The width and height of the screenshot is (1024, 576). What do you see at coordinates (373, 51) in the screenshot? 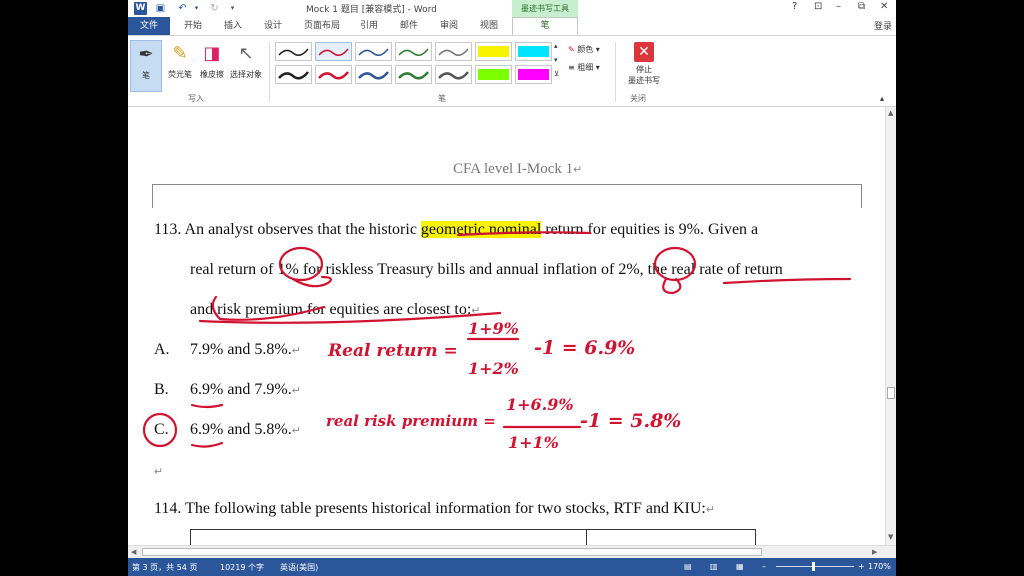
I see `pen-swatch-blue-thin` at bounding box center [373, 51].